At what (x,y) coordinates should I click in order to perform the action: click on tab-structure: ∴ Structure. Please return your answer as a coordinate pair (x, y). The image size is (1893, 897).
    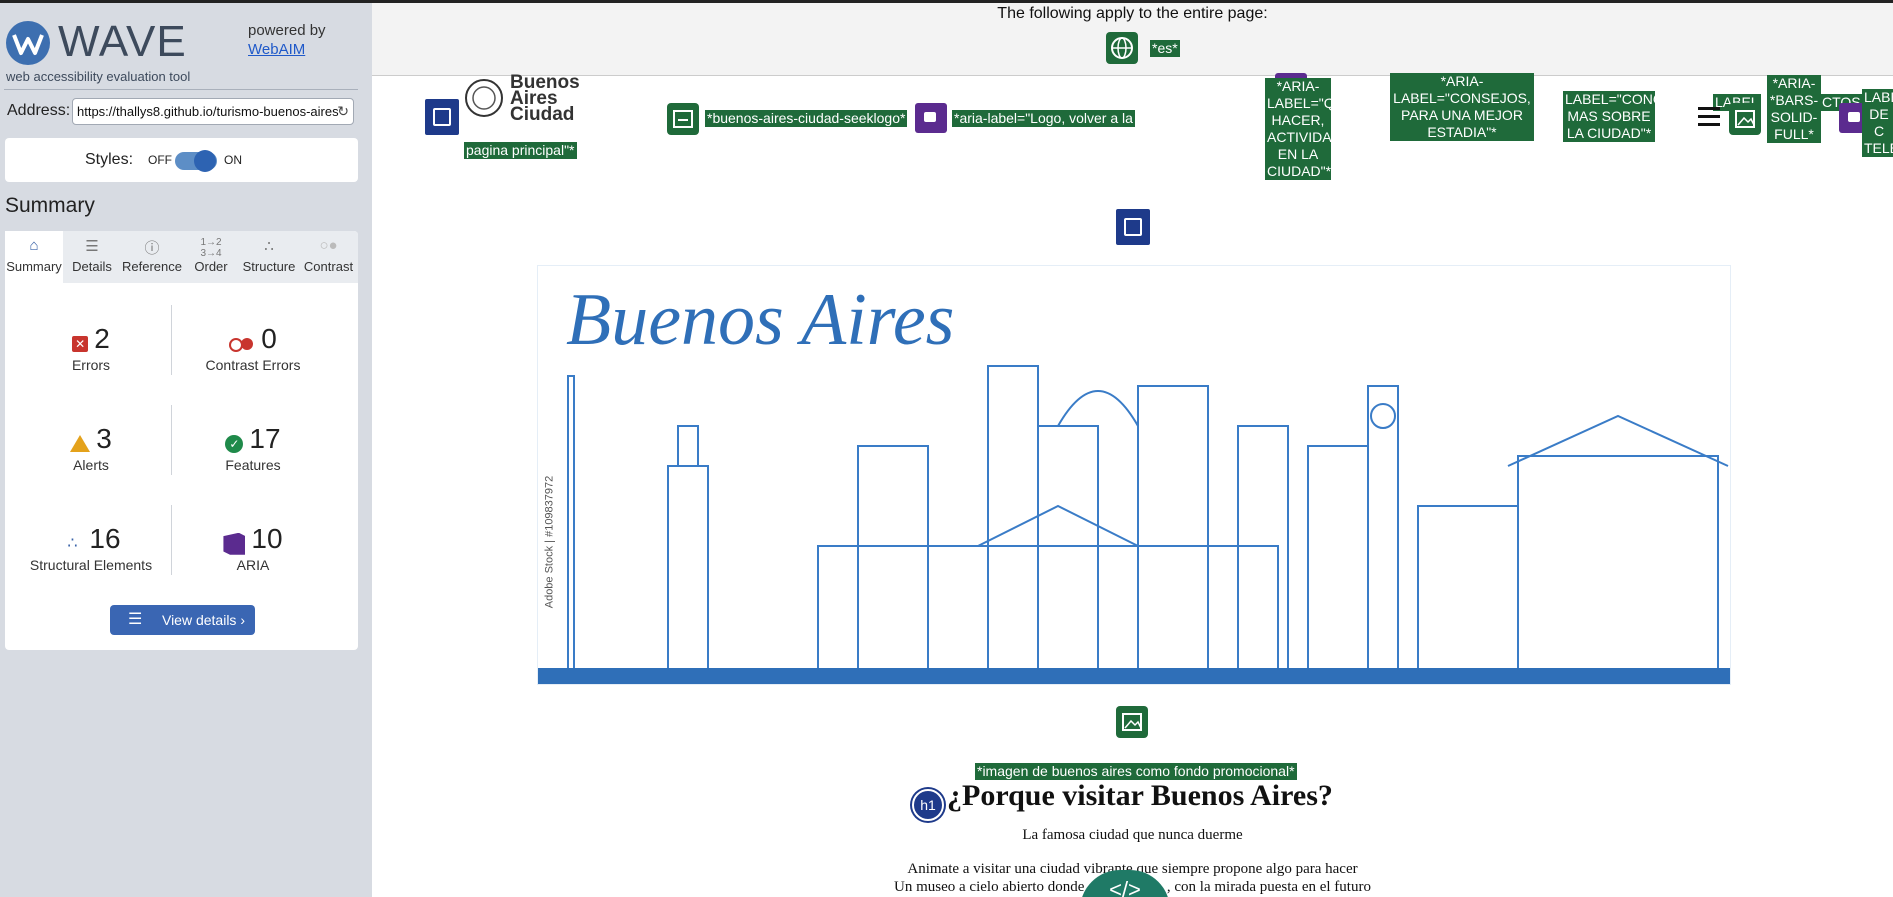
    Looking at the image, I should click on (269, 257).